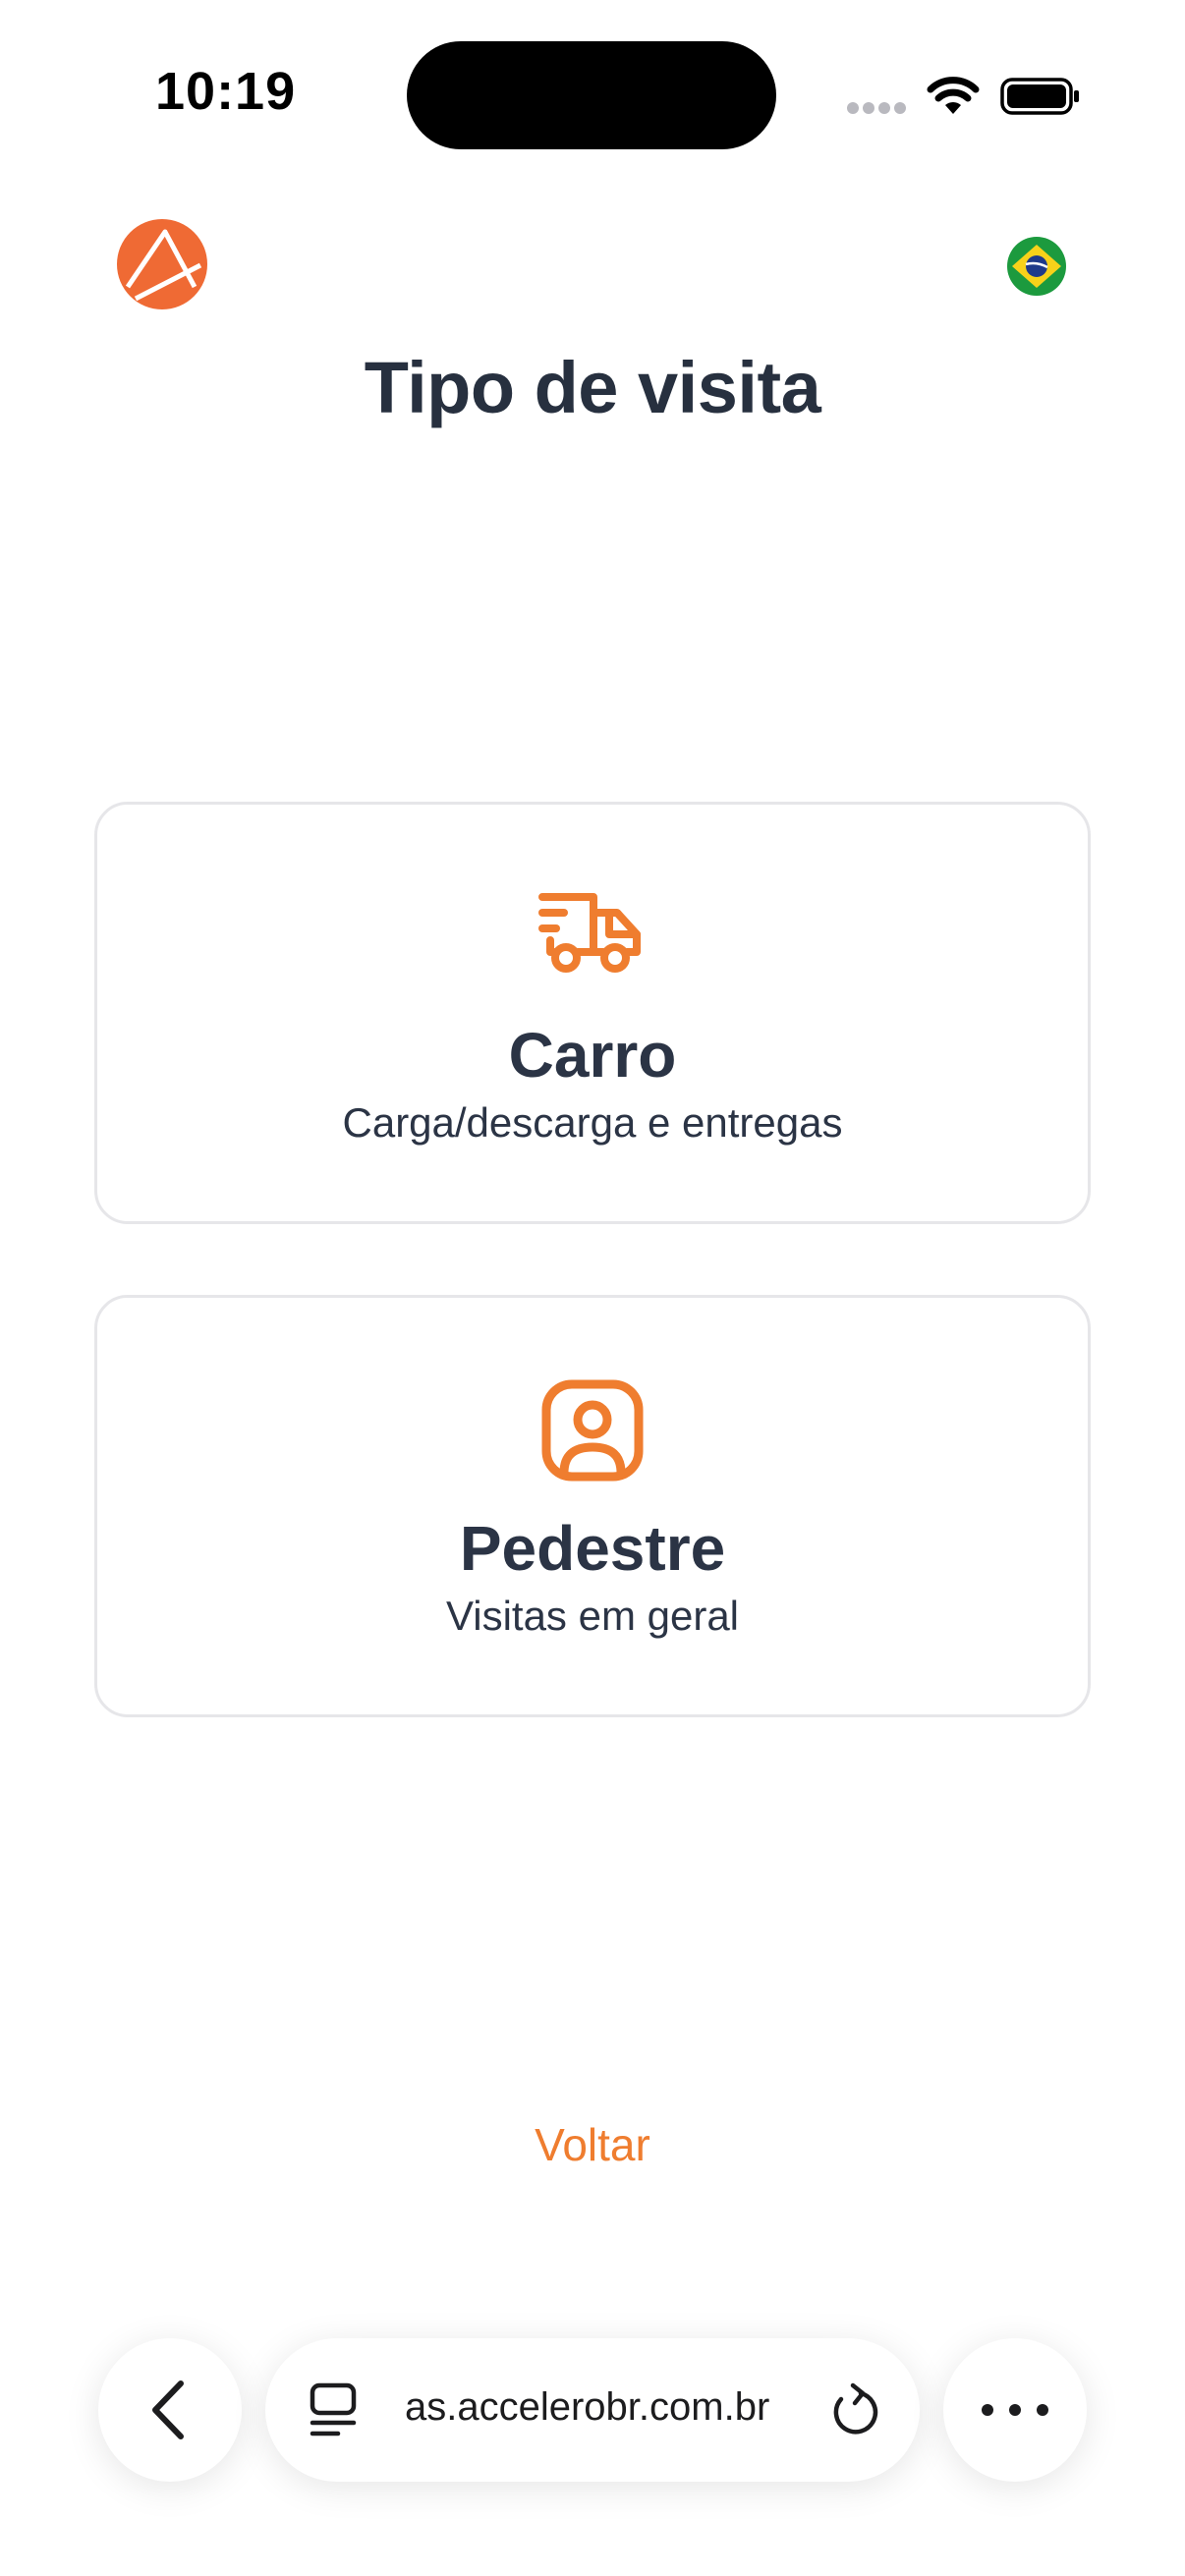  Describe the element at coordinates (334, 2409) in the screenshot. I see `page-menu-icon` at that location.